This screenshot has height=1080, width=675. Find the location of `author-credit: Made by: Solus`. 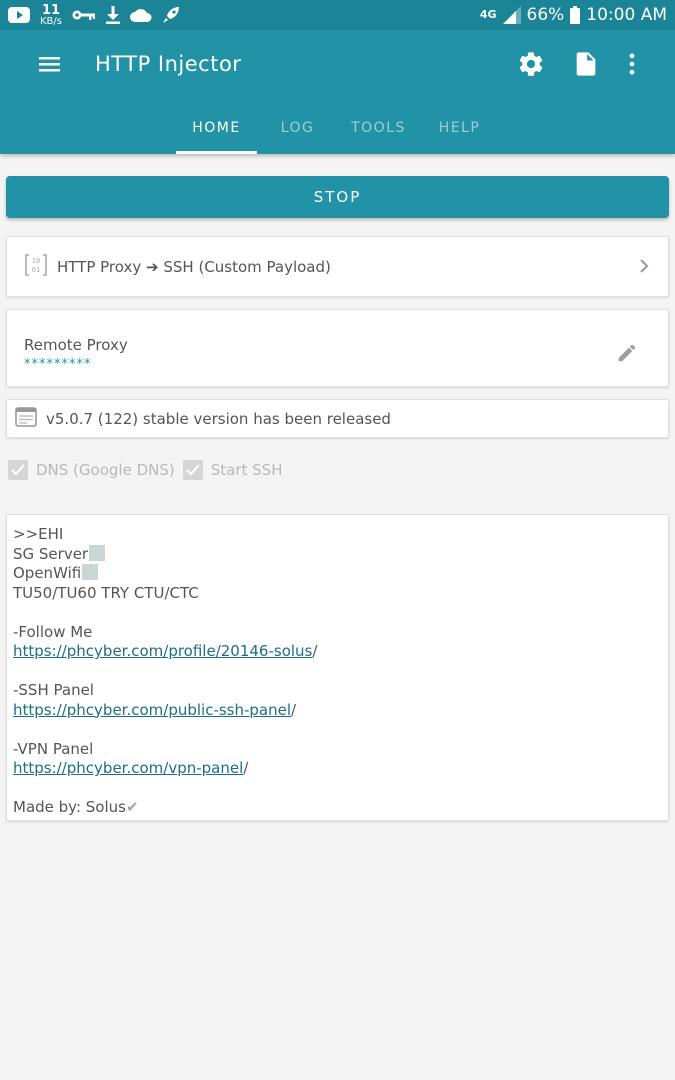

author-credit: Made by: Solus is located at coordinates (69, 807).